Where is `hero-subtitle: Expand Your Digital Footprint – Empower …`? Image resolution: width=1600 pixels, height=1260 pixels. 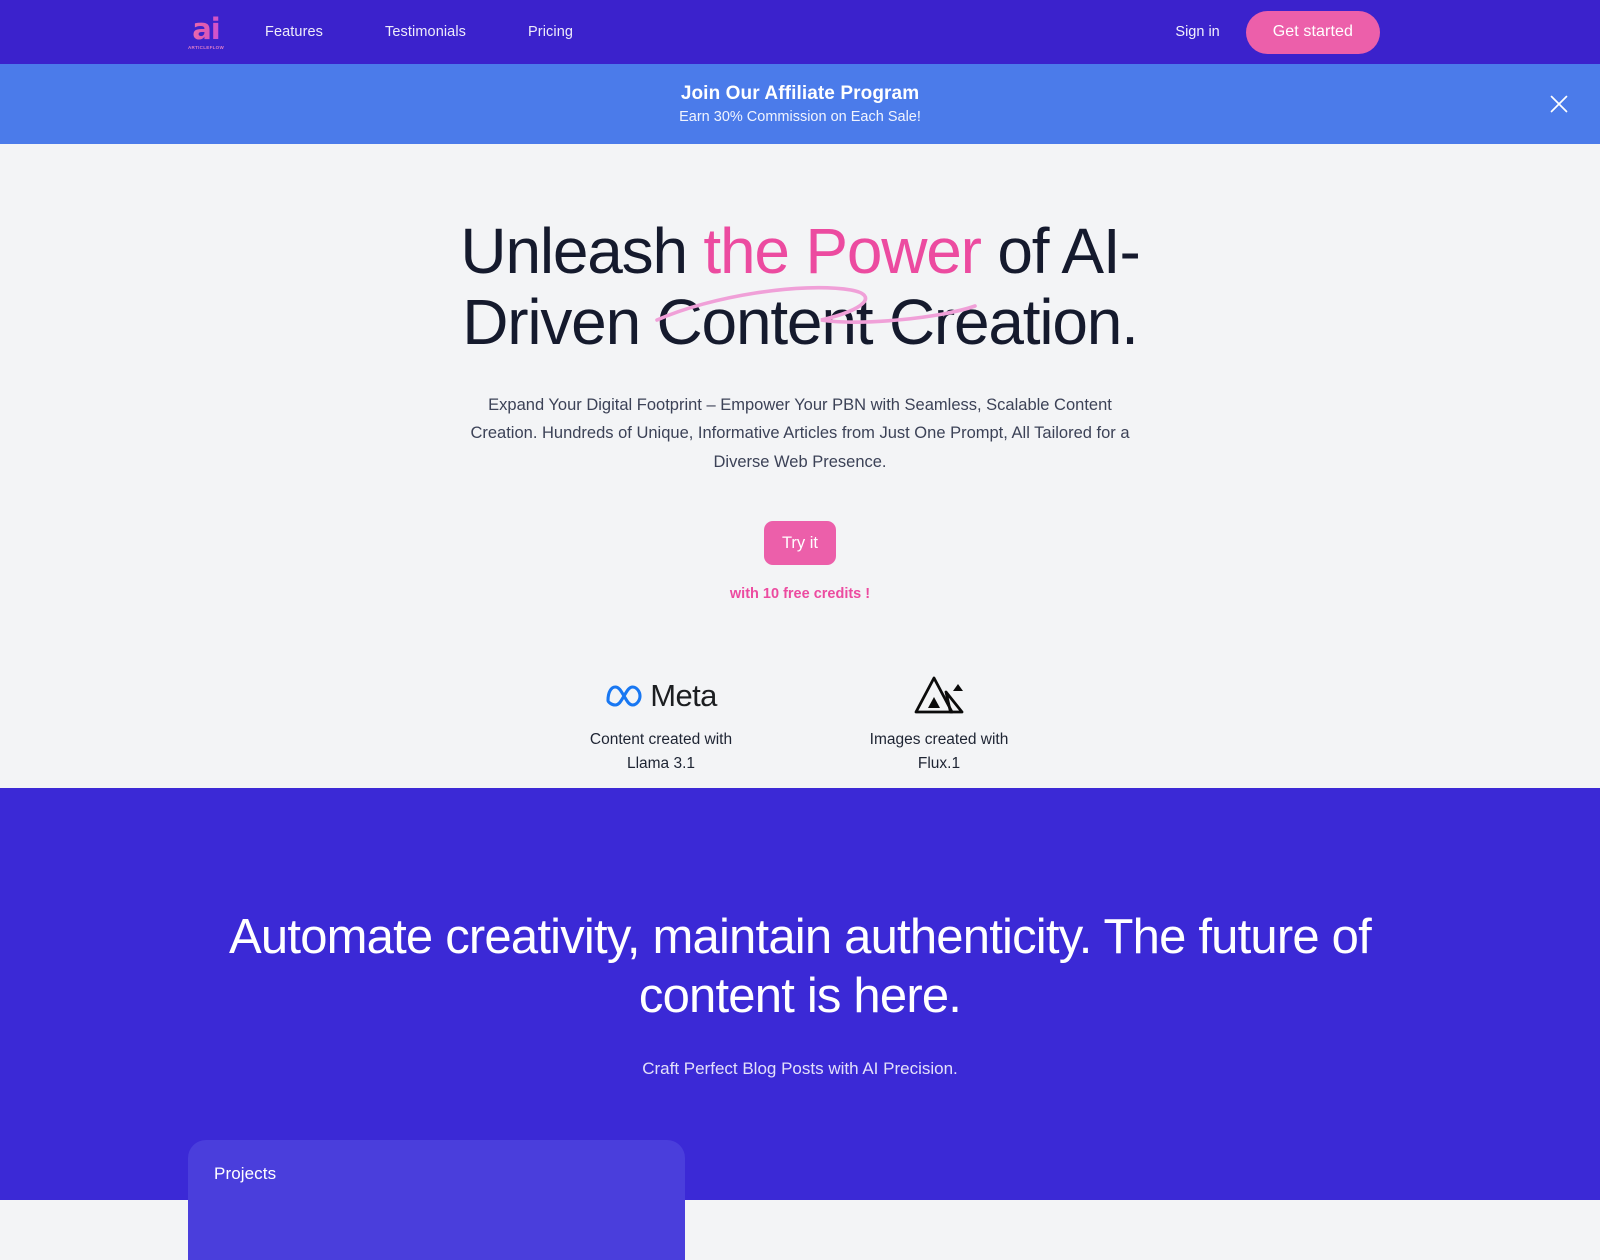 hero-subtitle: Expand Your Digital Footprint – Empower … is located at coordinates (800, 433).